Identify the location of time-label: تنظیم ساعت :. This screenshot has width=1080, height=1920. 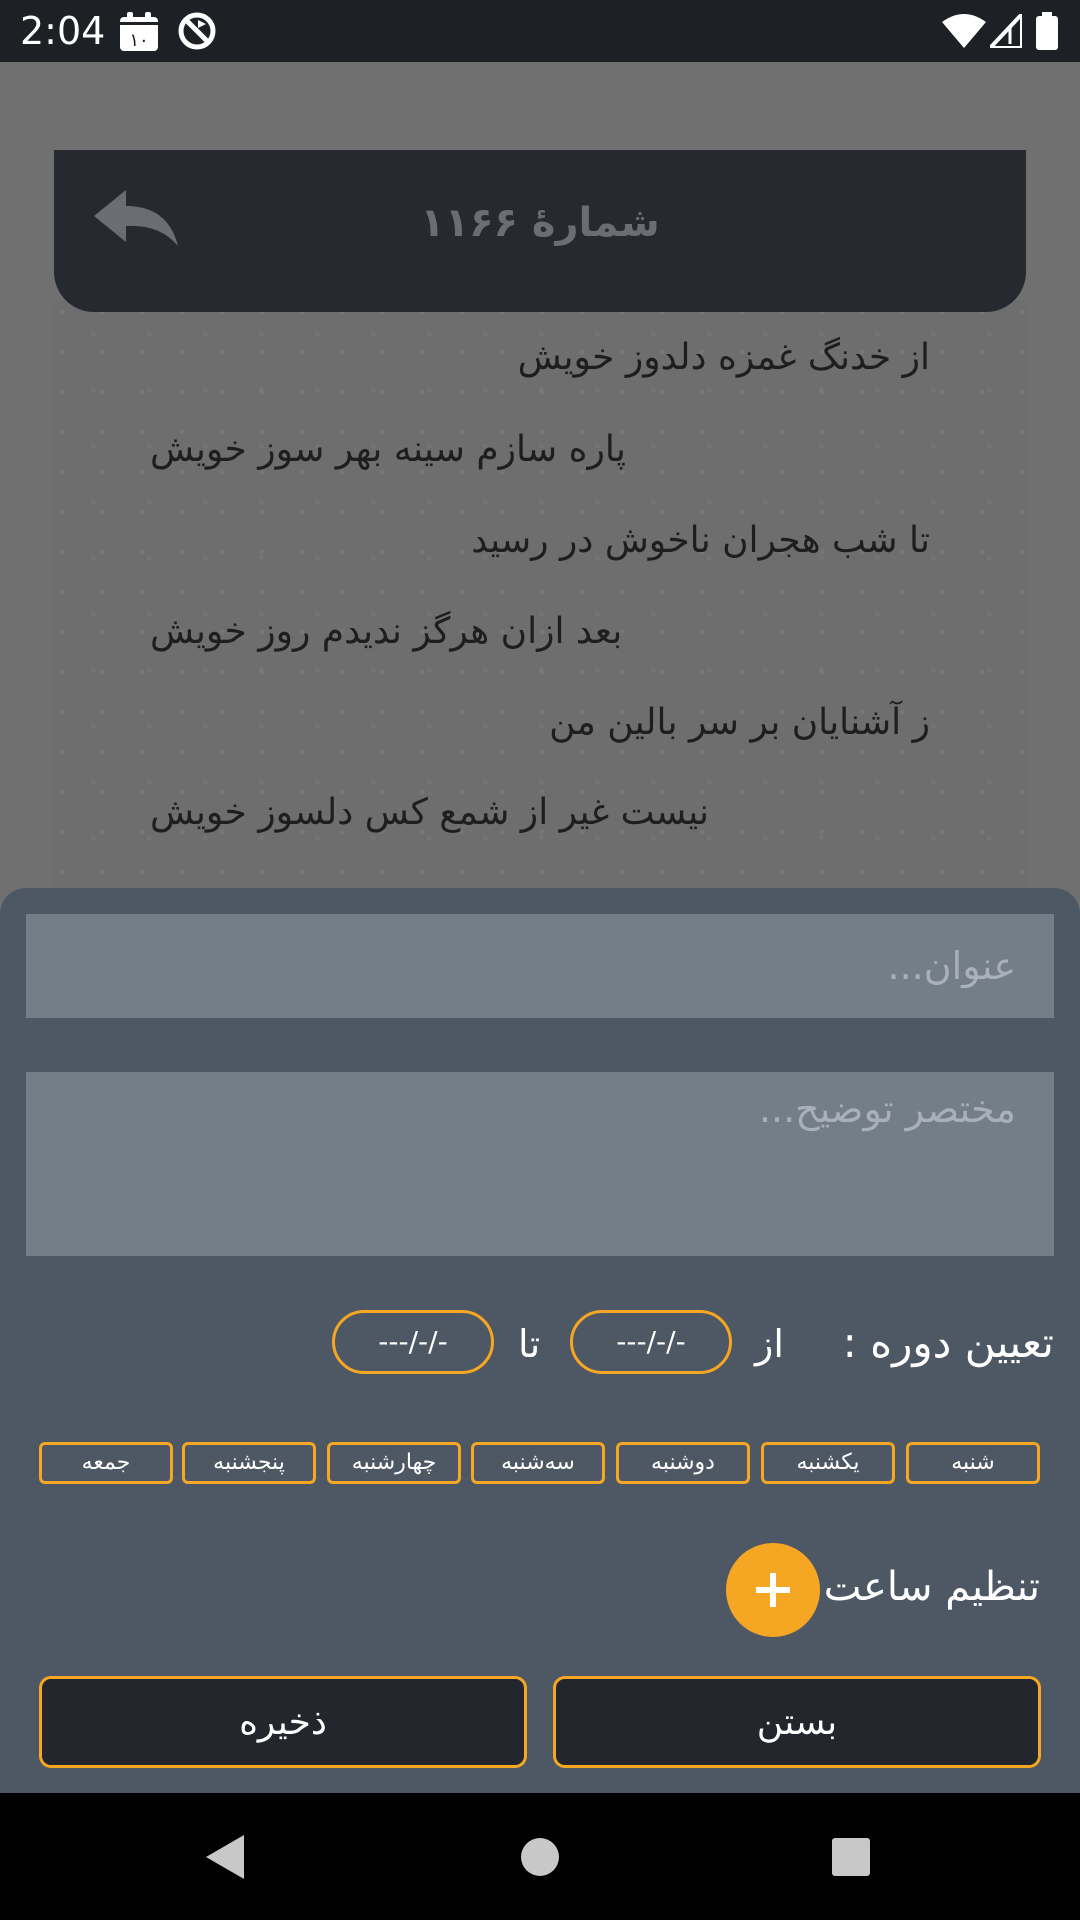
(918, 1587).